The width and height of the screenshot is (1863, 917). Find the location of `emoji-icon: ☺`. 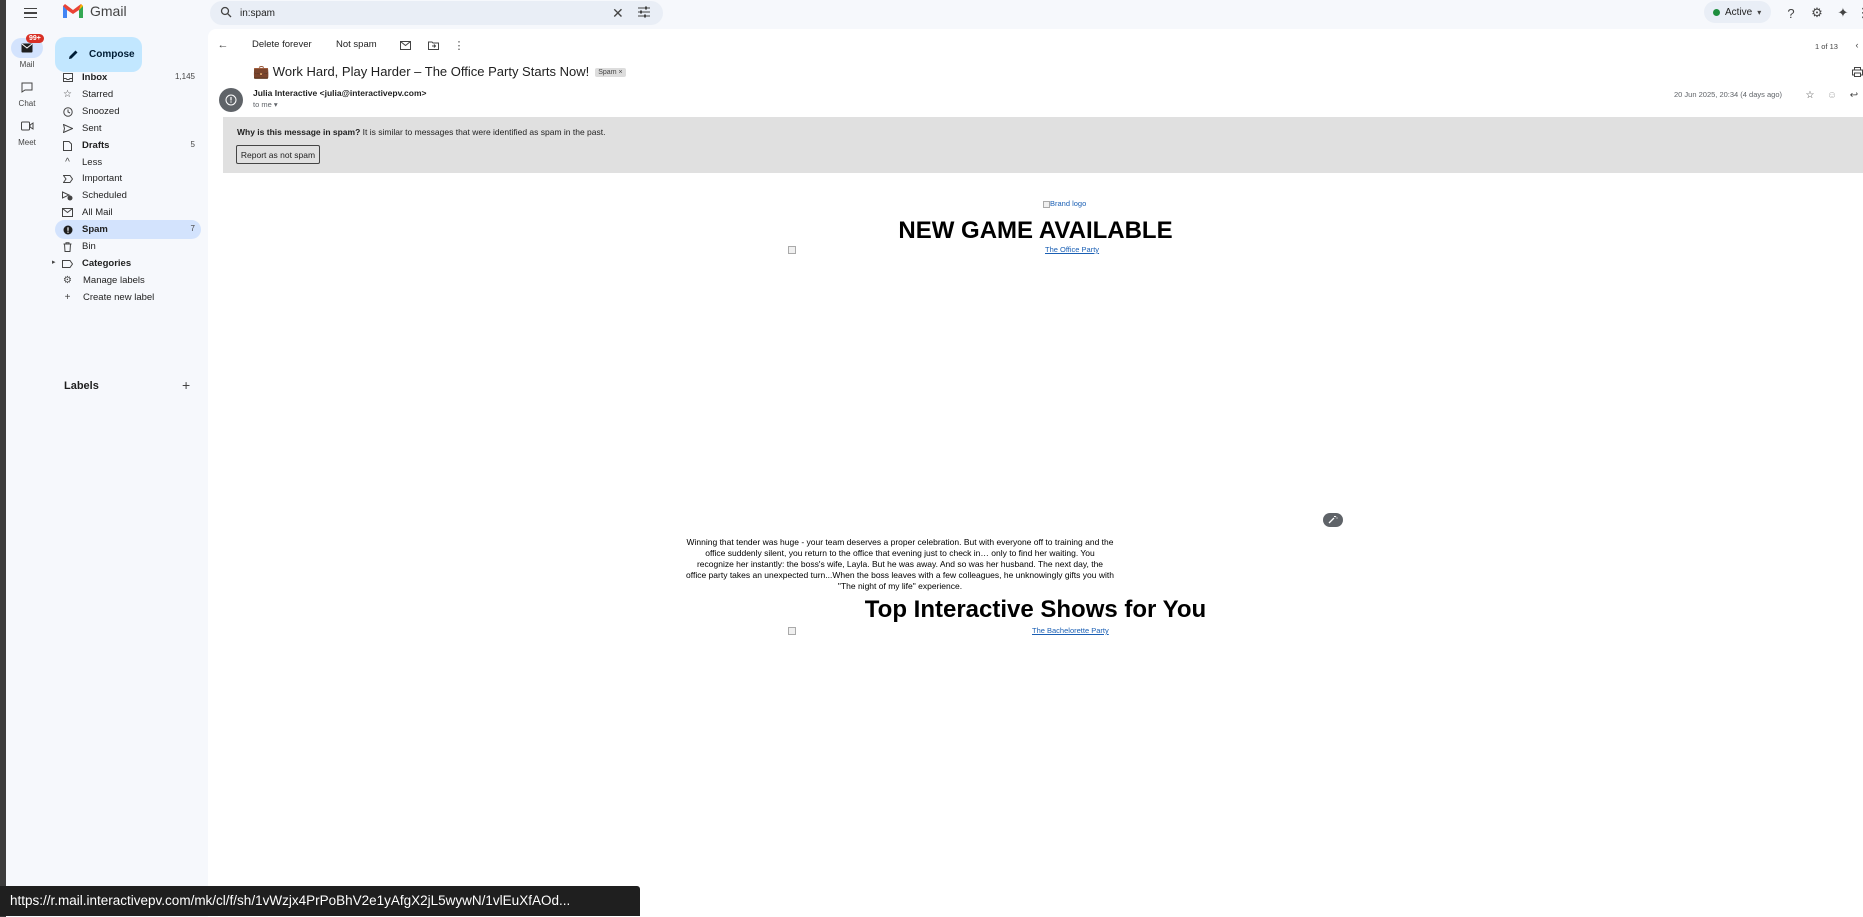

emoji-icon: ☺ is located at coordinates (1832, 95).